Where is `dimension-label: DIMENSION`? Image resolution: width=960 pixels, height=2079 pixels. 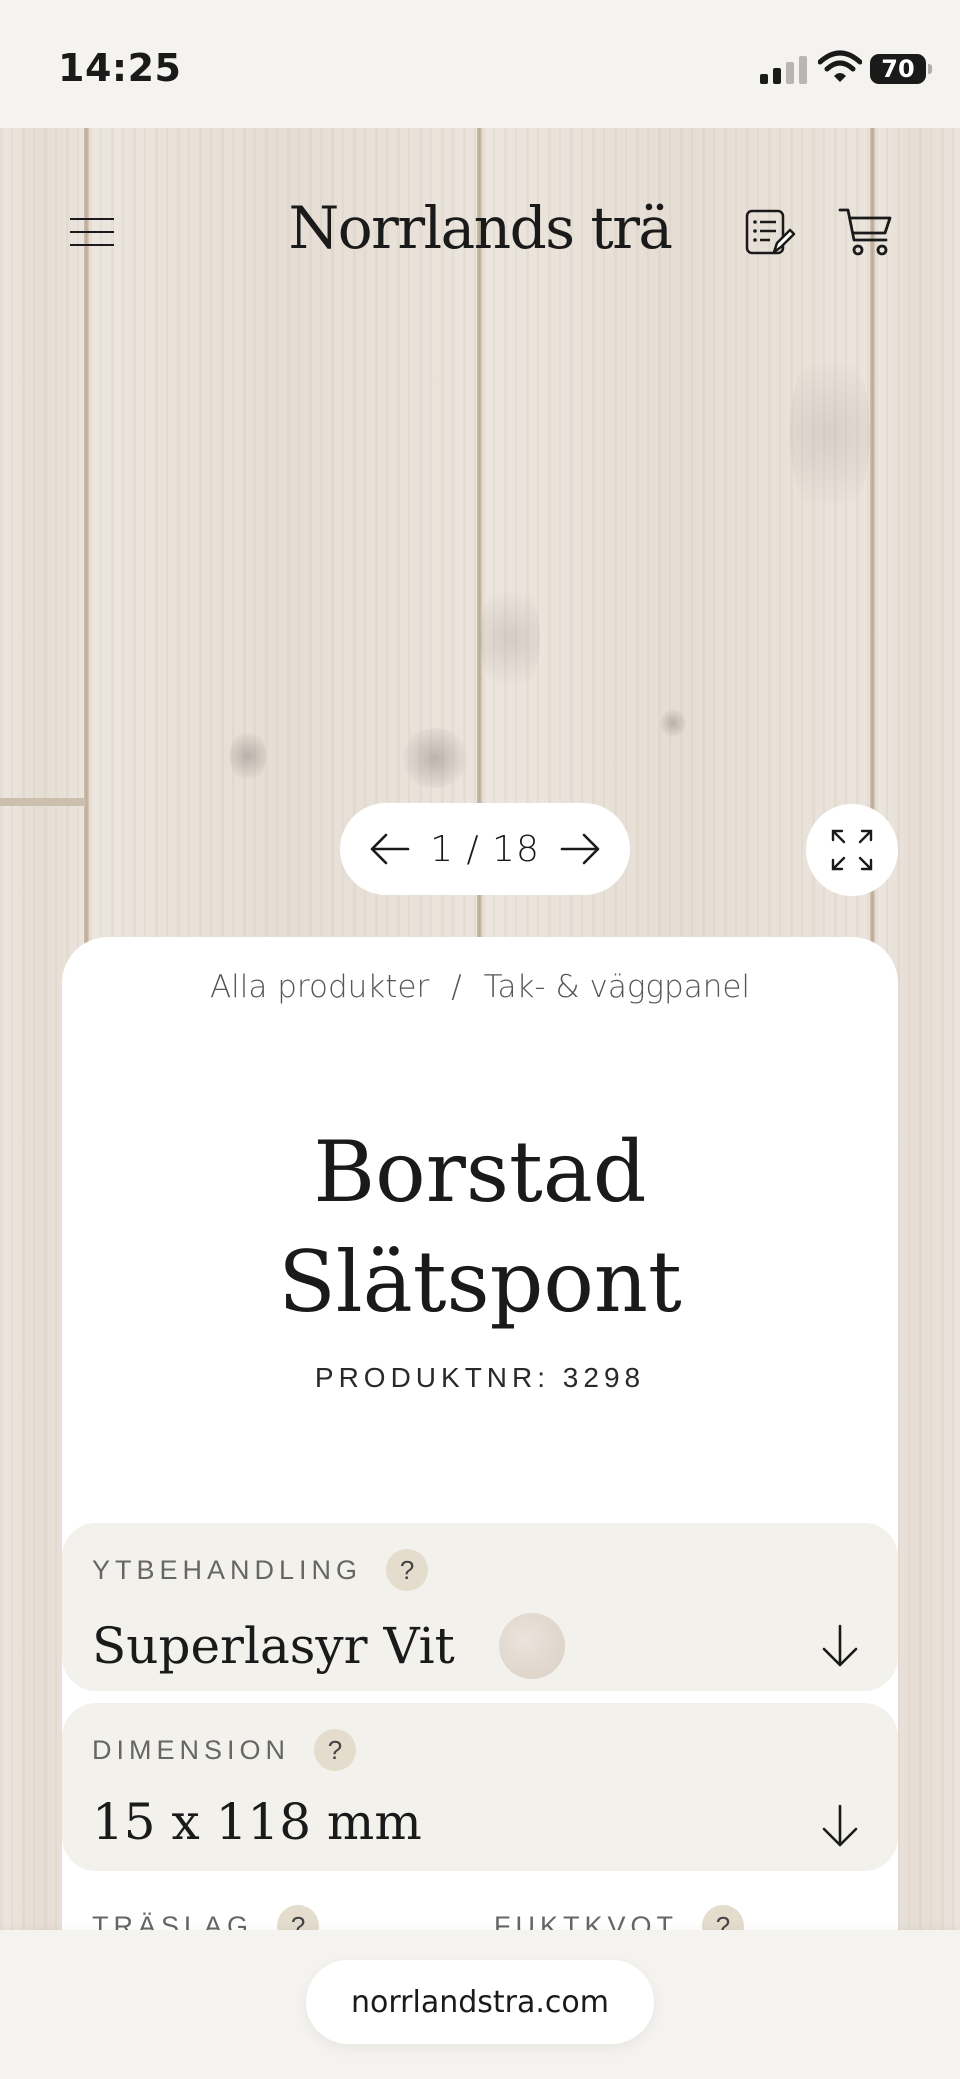
dimension-label: DIMENSION is located at coordinates (191, 1749).